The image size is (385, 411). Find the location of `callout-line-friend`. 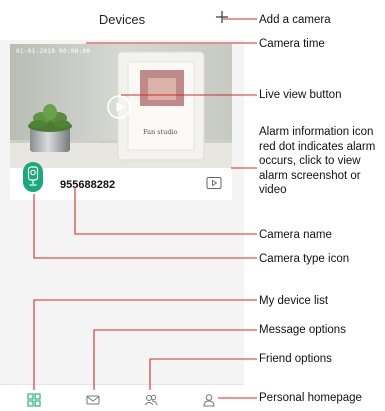

callout-line-friend is located at coordinates (203, 374).